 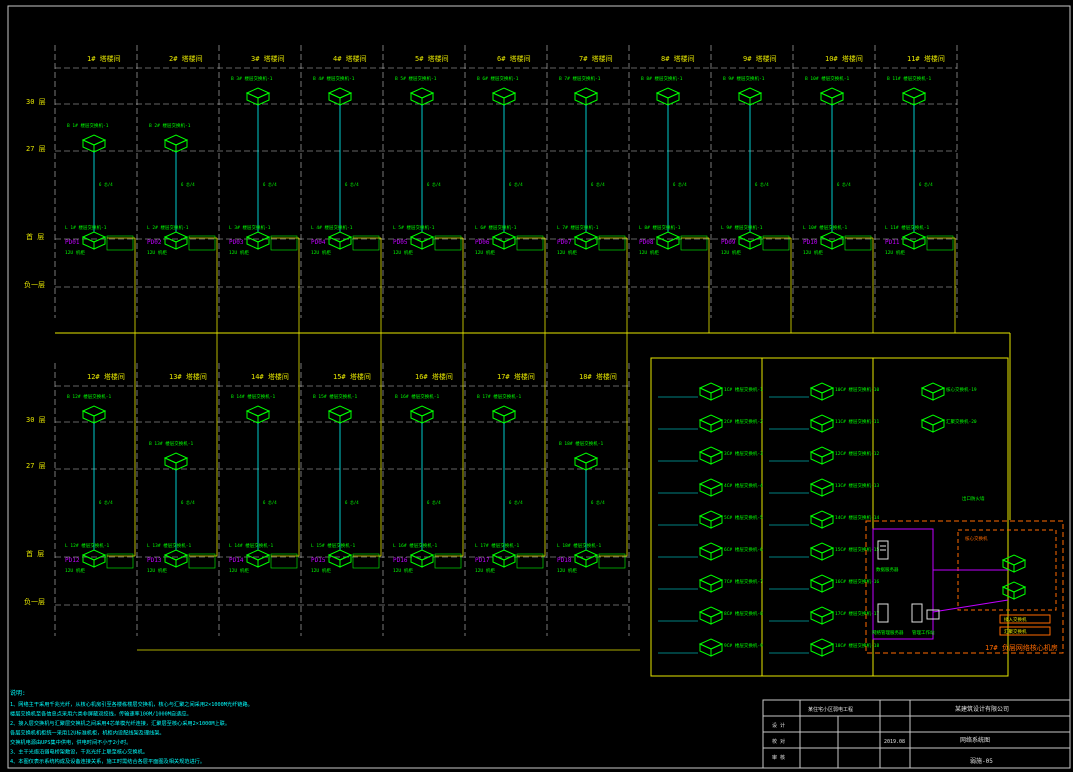 What do you see at coordinates (101, 714) in the screenshot?
I see `note-line: 楼层交换机至各信息点采用六类非屏蔽双绞线，传输速率100M/1000M自适应。` at bounding box center [101, 714].